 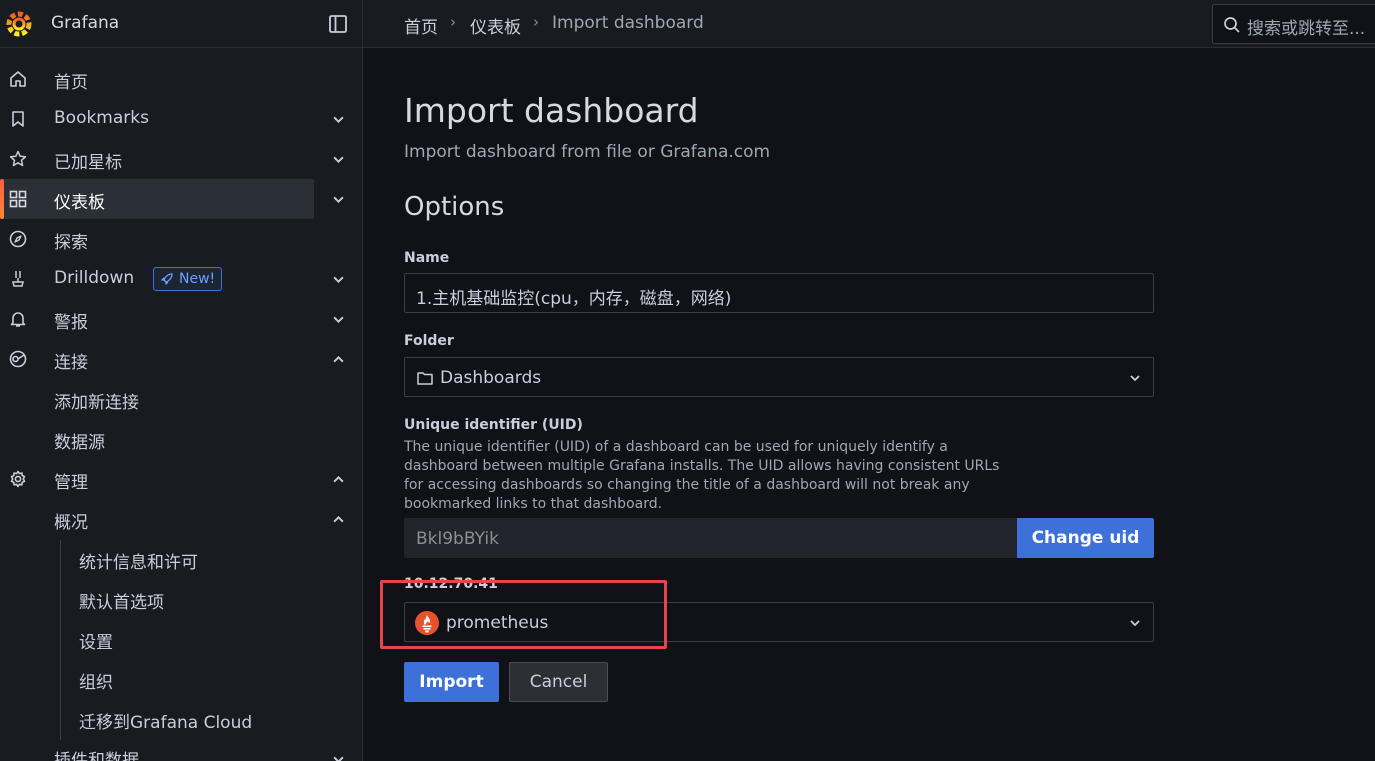 What do you see at coordinates (574, 299) in the screenshot?
I see `name-value: 1.主机基础监控(cpu，内存，磁盘，网络)` at bounding box center [574, 299].